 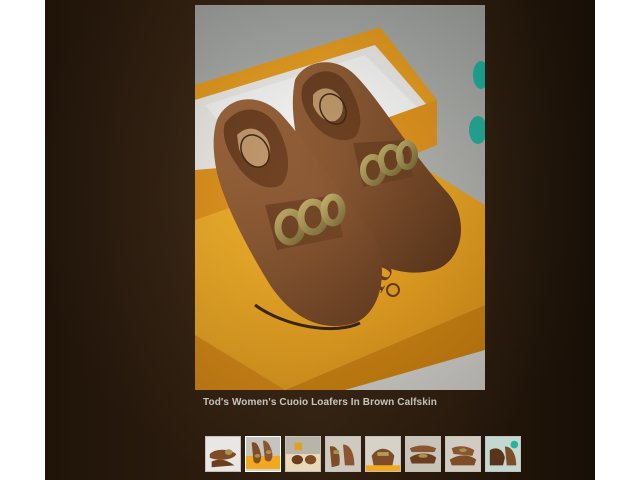 I want to click on thumbnail-strip, so click(x=363, y=456).